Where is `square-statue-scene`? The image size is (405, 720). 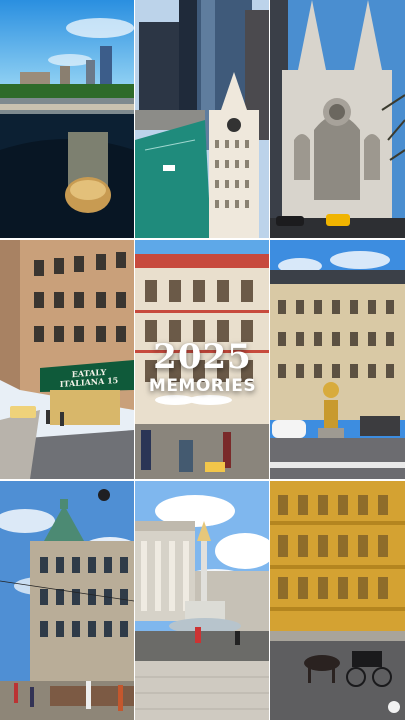
square-statue-scene is located at coordinates (337, 359).